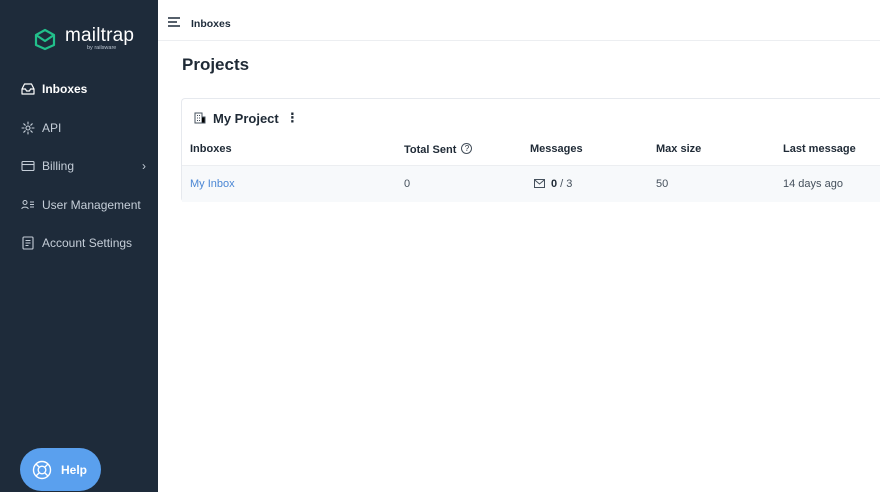 This screenshot has width=880, height=492. I want to click on mailtrap-logo: mailtrap by railsware, so click(88, 39).